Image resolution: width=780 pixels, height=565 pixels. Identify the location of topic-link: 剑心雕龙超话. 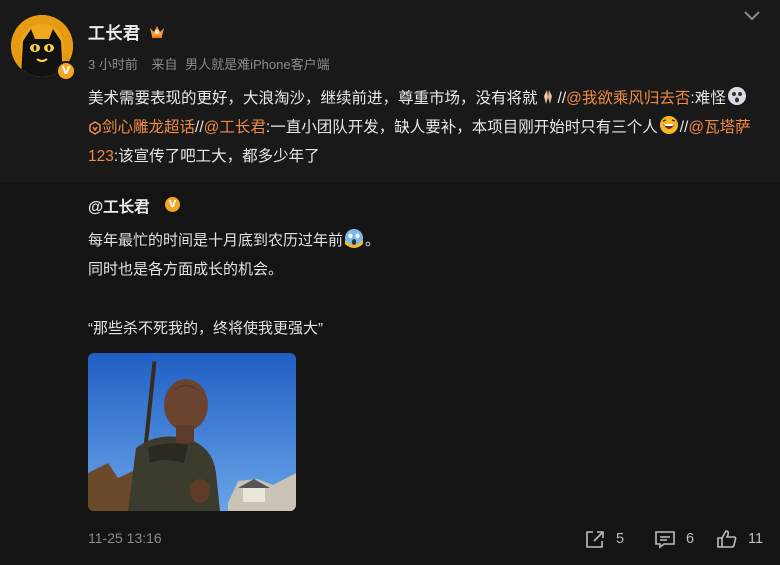
(141, 127).